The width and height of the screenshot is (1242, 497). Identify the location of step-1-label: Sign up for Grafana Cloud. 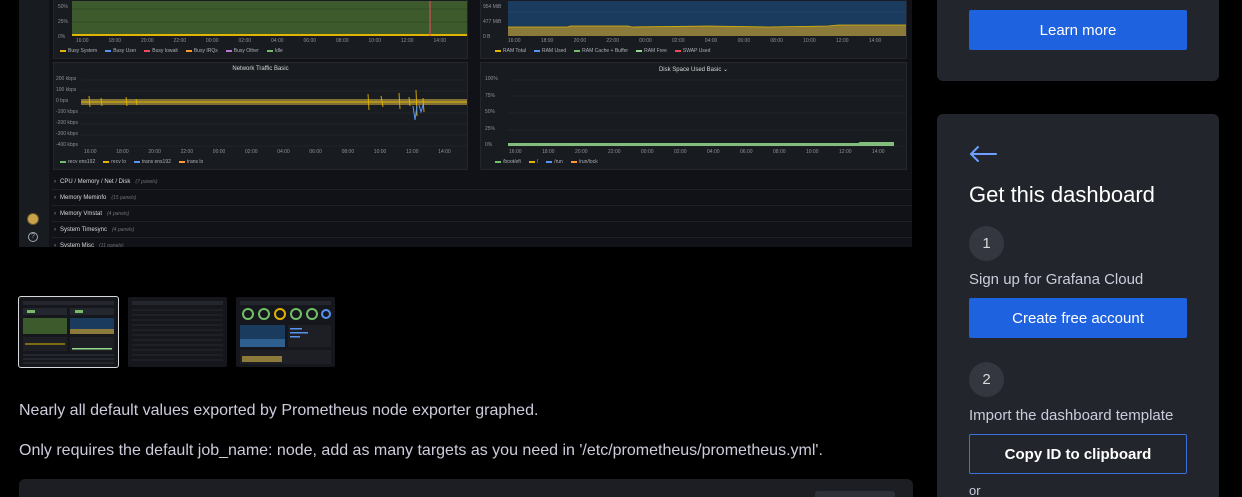
(1056, 279).